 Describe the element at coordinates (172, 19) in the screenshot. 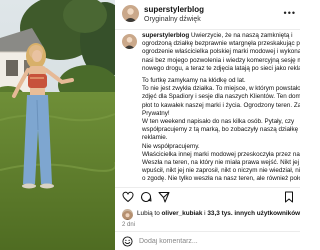

I see `audio-label: Oryginalny dźwięk` at that location.